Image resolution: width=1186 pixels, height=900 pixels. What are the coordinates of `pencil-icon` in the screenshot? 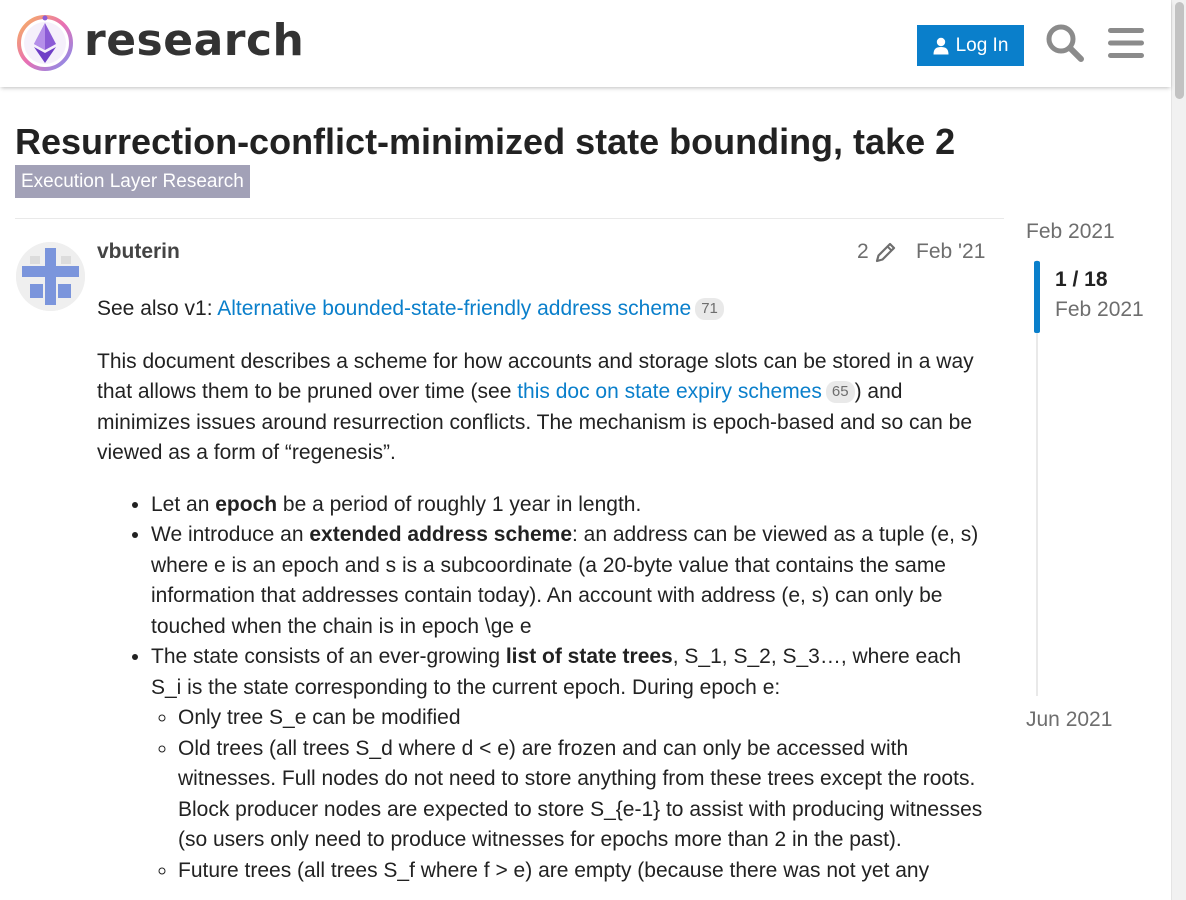 It's located at (885, 252).